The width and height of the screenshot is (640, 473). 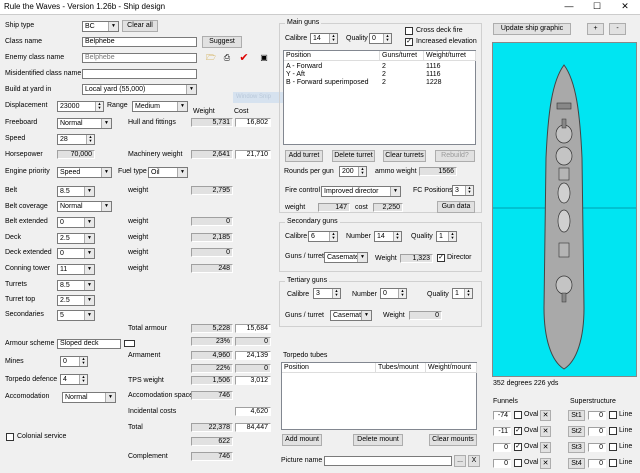 I want to click on funnel-pos-value: -11, so click(x=502, y=431).